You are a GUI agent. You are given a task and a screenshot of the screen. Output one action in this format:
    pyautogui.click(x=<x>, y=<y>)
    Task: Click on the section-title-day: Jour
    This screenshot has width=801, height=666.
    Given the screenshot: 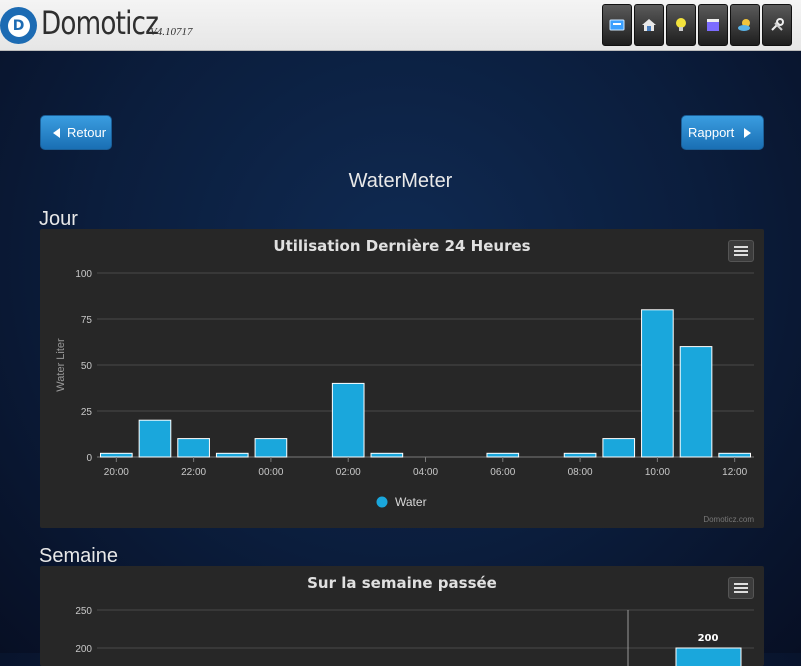 What is the action you would take?
    pyautogui.click(x=58, y=219)
    